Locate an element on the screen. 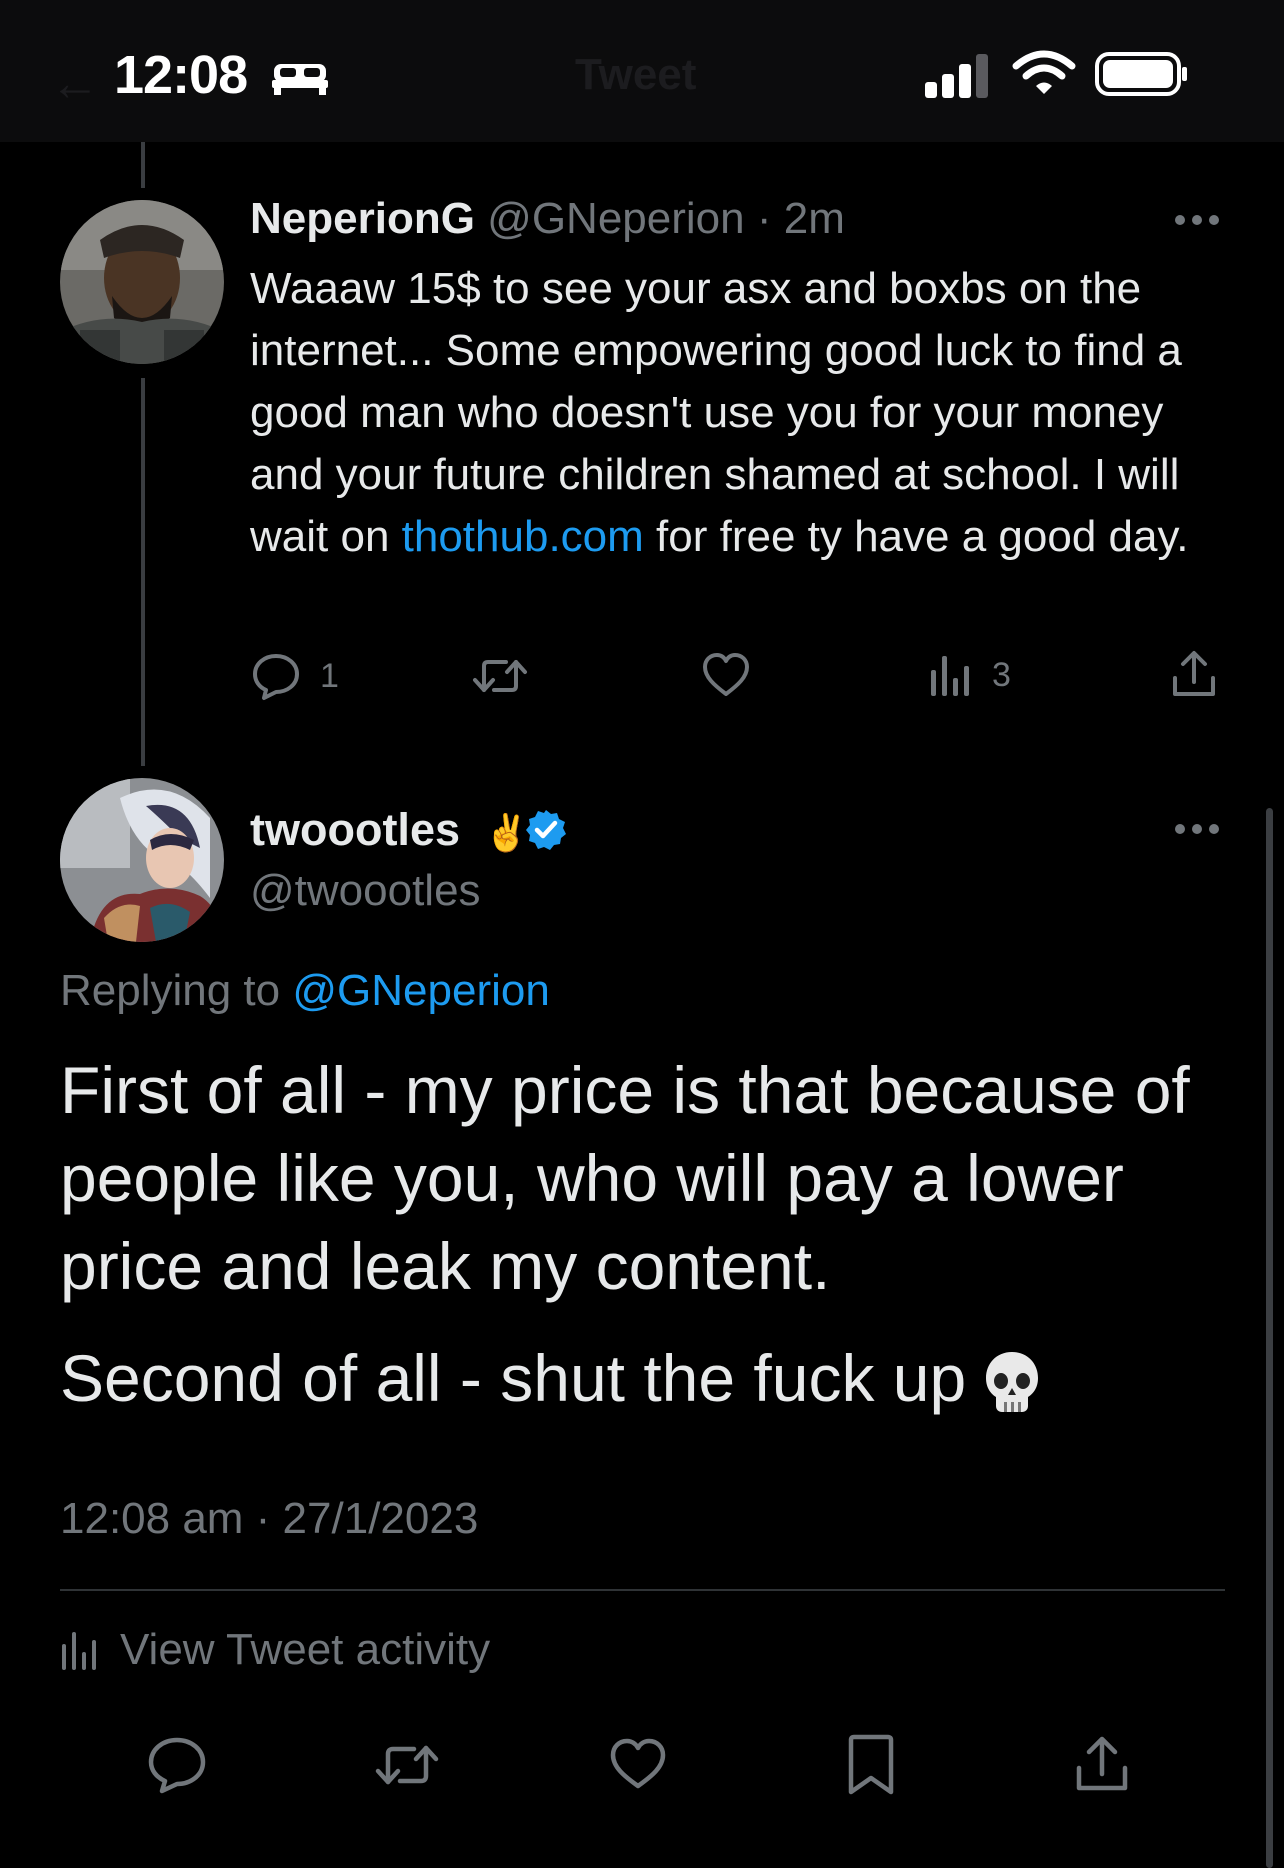 This screenshot has height=1868, width=1284. avatar-twoootles is located at coordinates (142, 860).